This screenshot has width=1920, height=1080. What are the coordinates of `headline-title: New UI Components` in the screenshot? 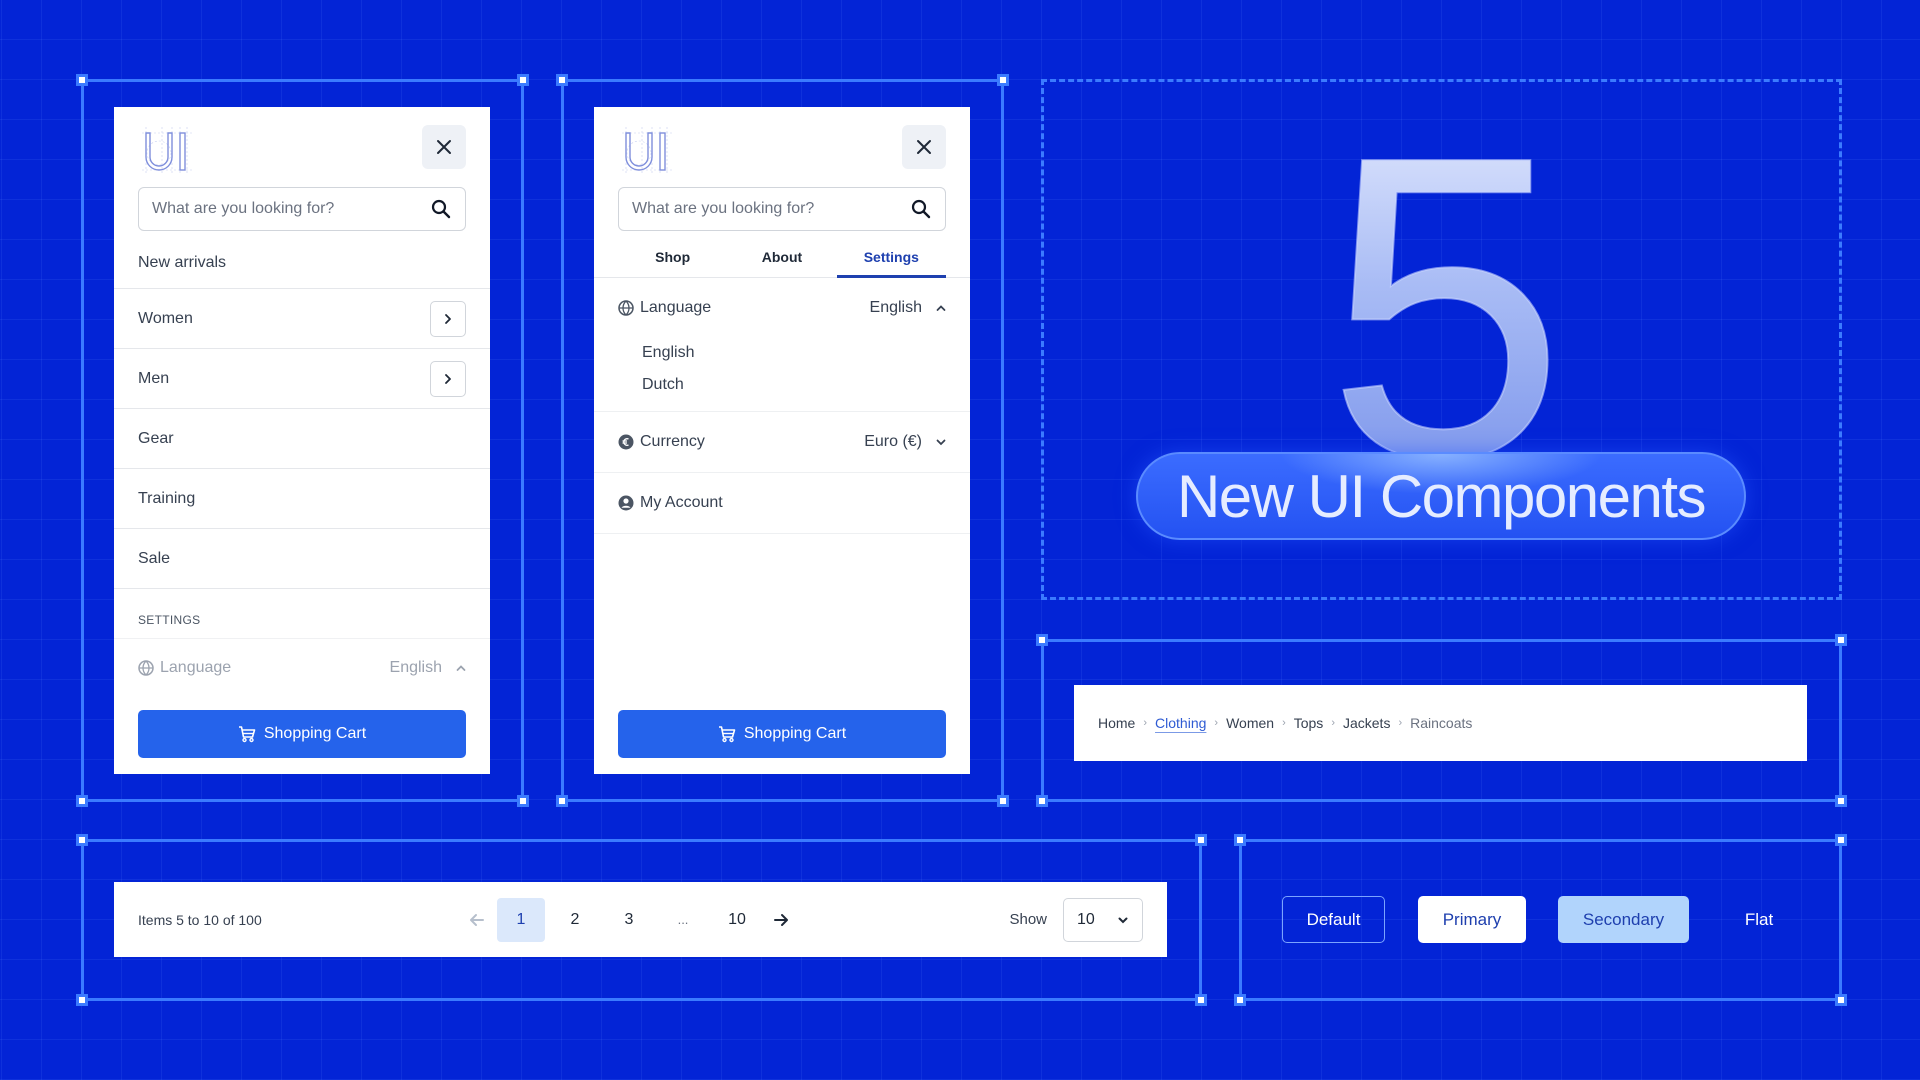 It's located at (1441, 496).